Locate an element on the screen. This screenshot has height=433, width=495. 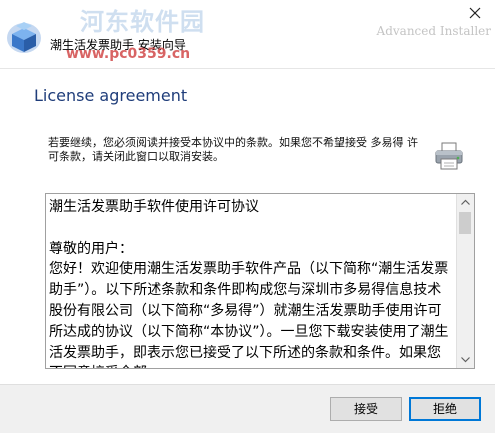
scroll-up-button is located at coordinates (465, 202).